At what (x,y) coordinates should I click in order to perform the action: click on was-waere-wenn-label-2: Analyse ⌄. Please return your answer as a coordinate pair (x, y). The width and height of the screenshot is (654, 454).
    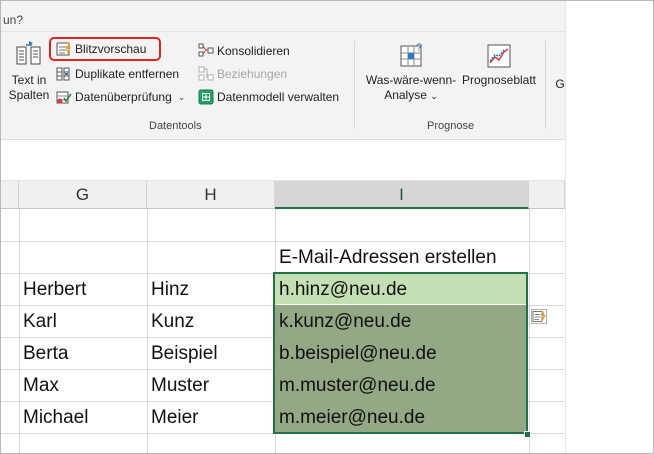
    Looking at the image, I should click on (411, 96).